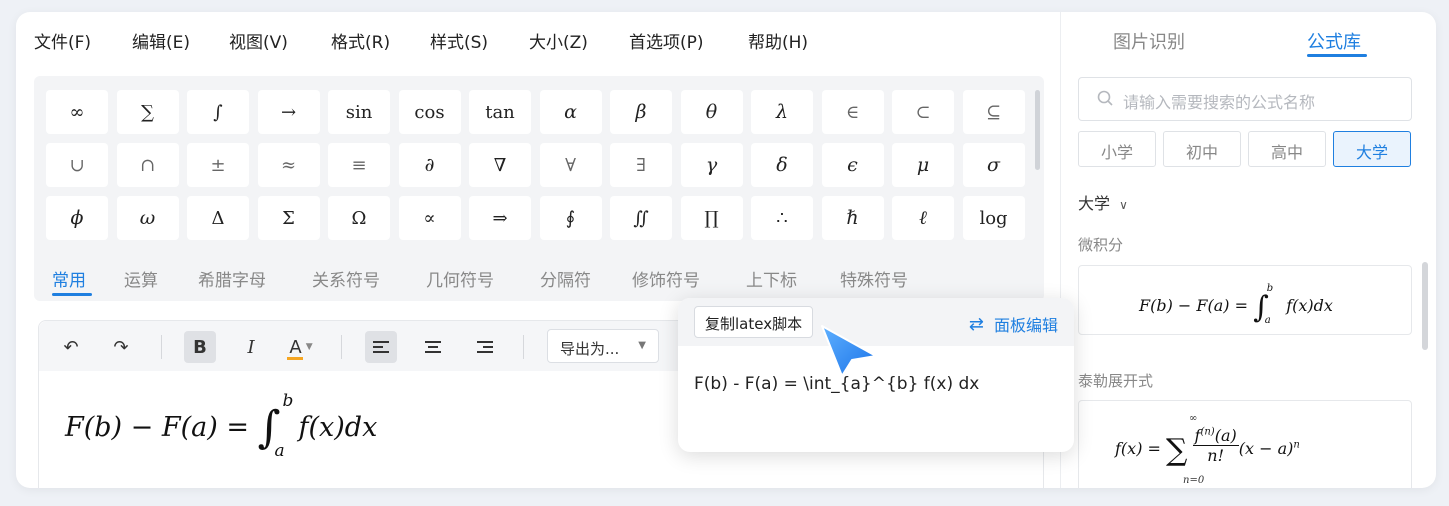 The image size is (1449, 506). I want to click on symbol-plus-minus-button: ±, so click(218, 165).